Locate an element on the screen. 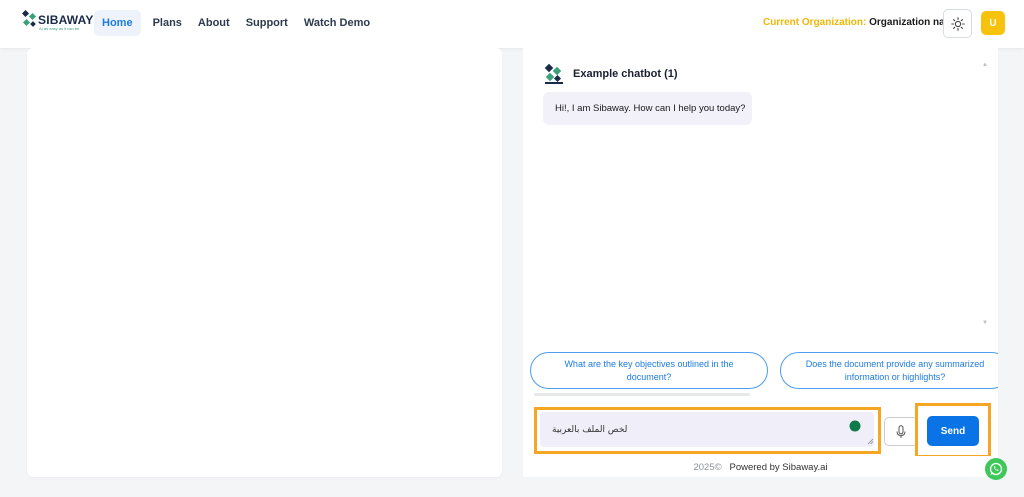 The image size is (1024, 497). main-nav: Home Plans About Support Watch Demo is located at coordinates (236, 23).